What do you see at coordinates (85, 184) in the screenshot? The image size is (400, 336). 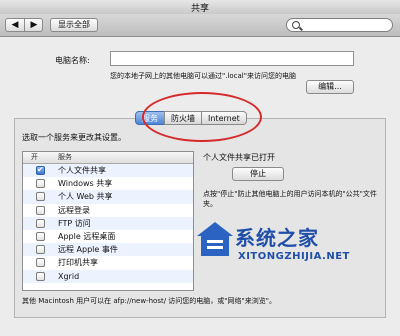 I see `service-label: Windows 共享` at bounding box center [85, 184].